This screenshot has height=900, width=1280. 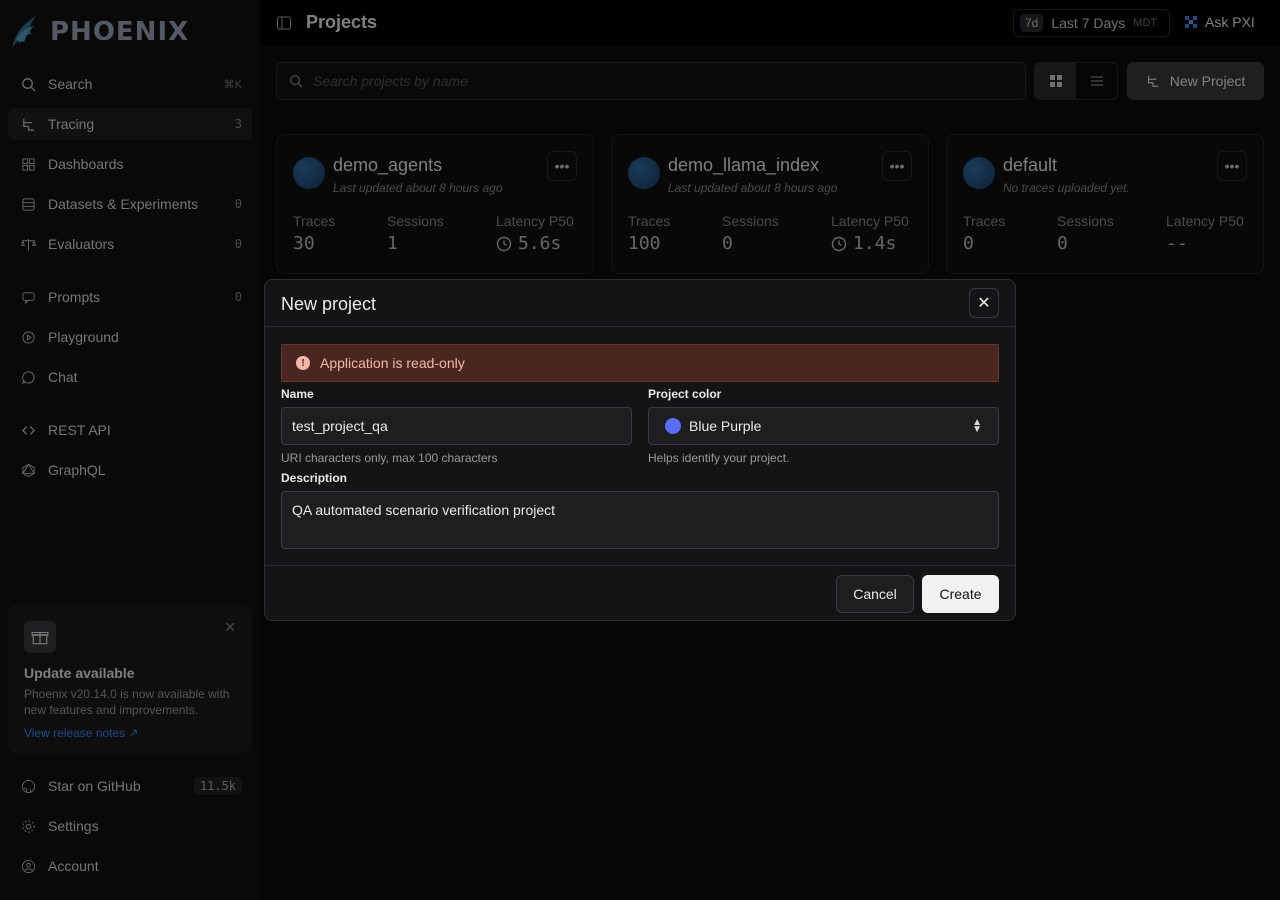 I want to click on dialog-title: New project, so click(x=329, y=304).